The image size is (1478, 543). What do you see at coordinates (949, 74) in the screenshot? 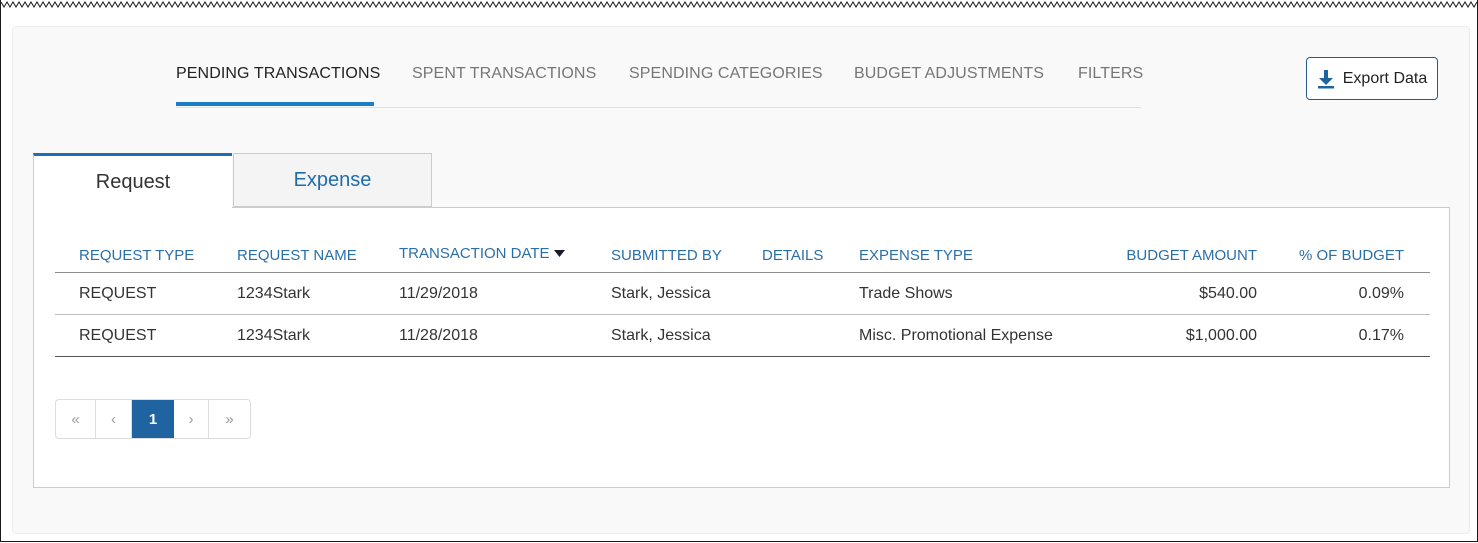
I see `tab-budget-adjustments: BUDGET ADJUSTMENTS` at bounding box center [949, 74].